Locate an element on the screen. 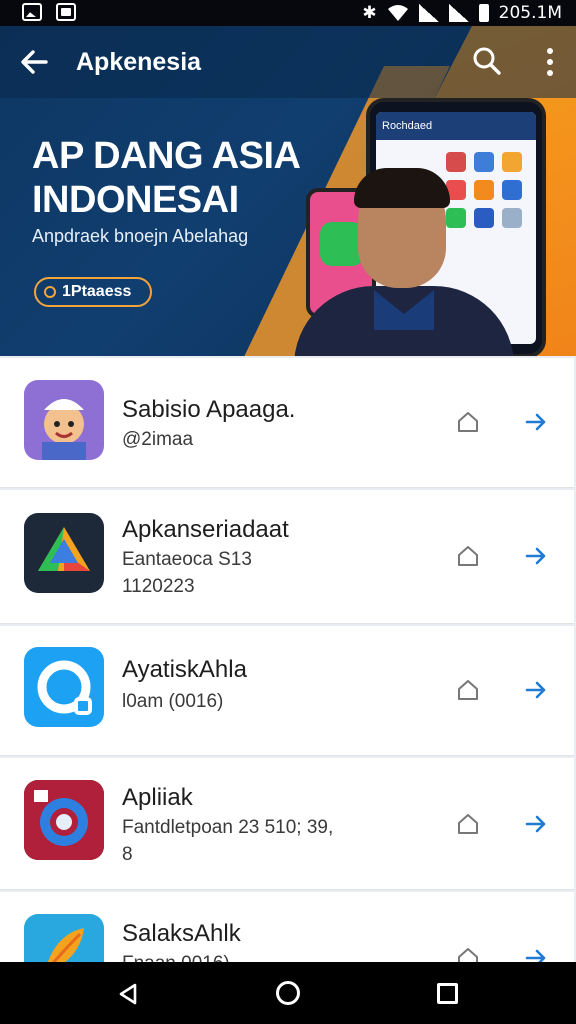  status-bar: ✱ 205.1M is located at coordinates (288, 13).